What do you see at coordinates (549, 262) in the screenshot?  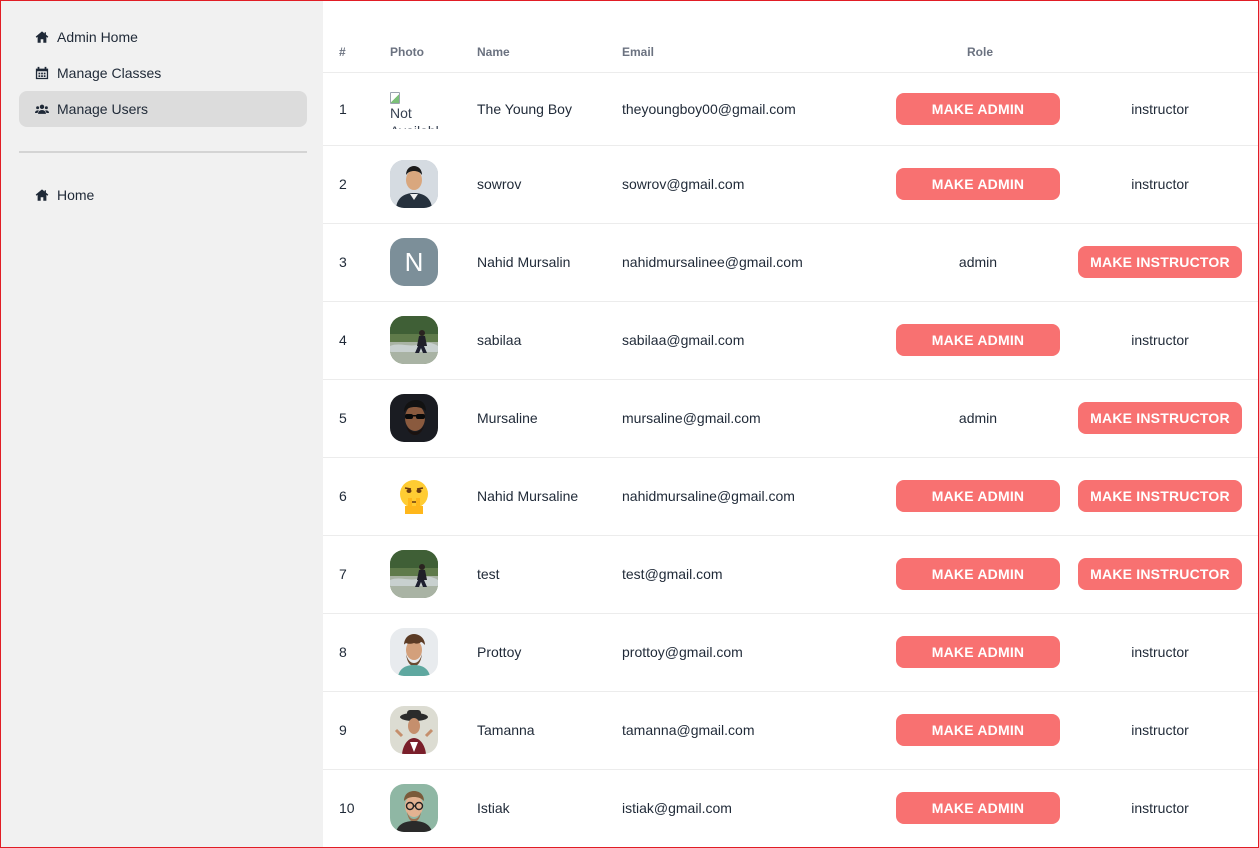 I see `user-name: Nahid Mursalin` at bounding box center [549, 262].